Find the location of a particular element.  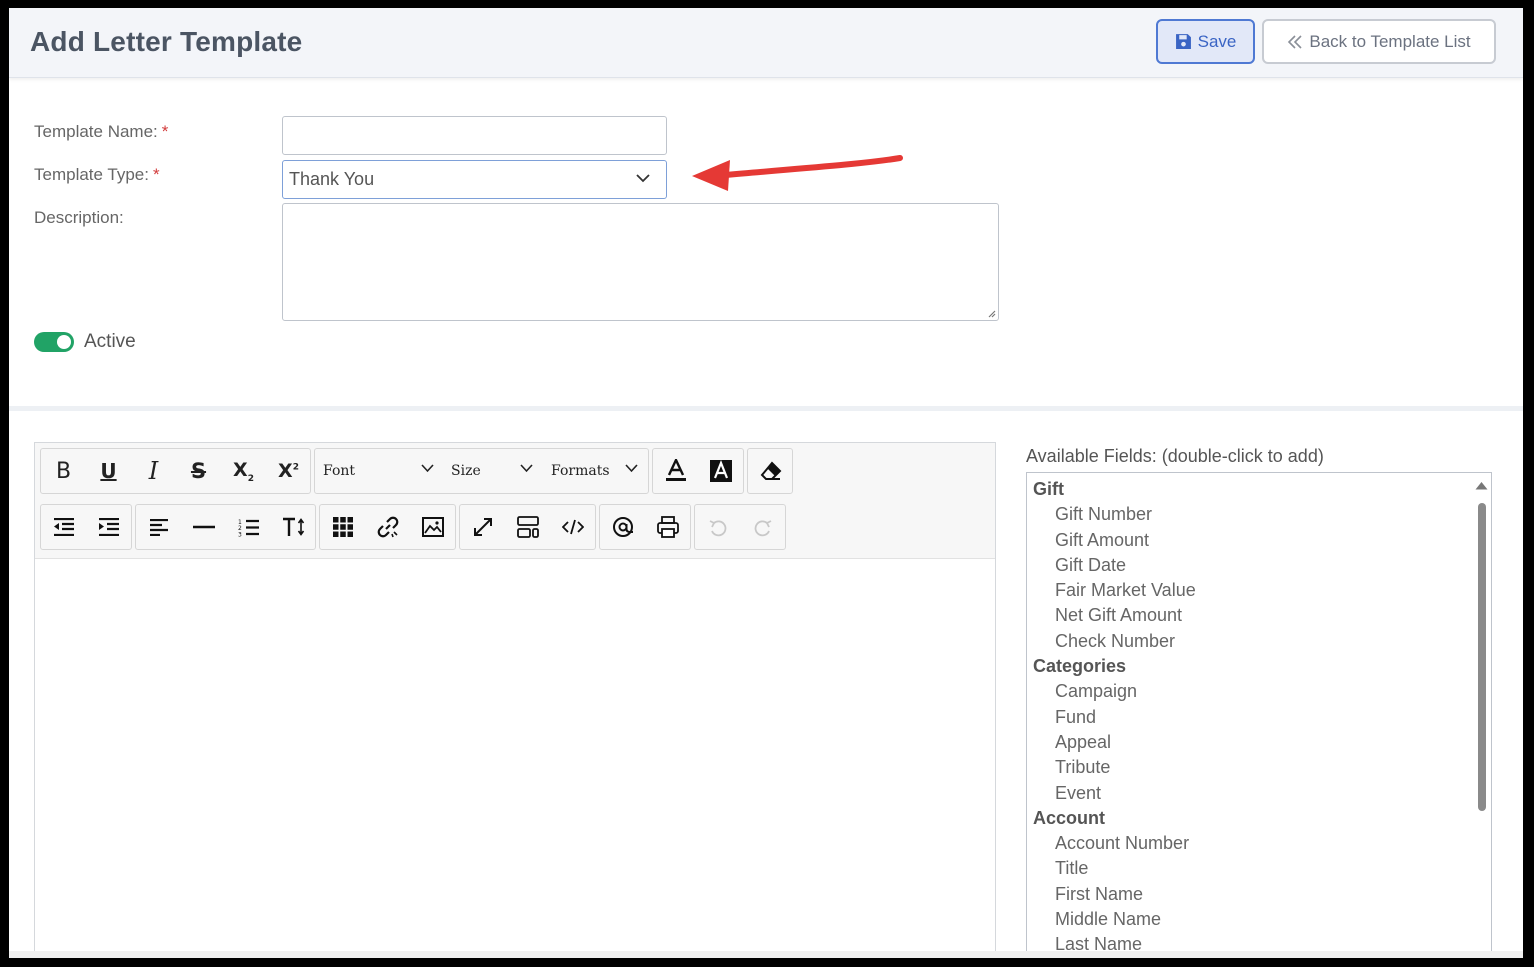

template-type-label: Template Type: * is located at coordinates (97, 174).